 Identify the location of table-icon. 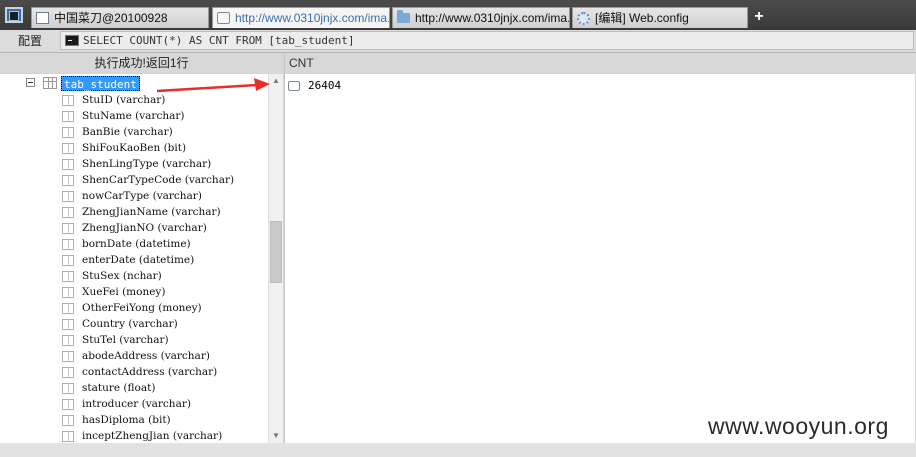
(50, 83).